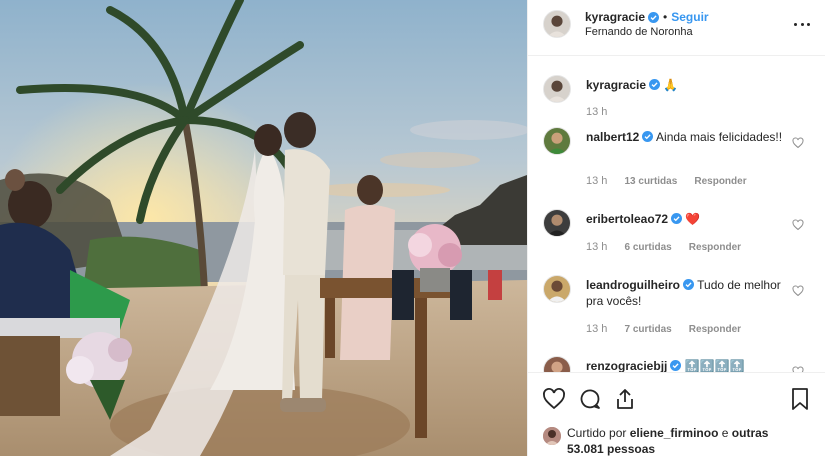  Describe the element at coordinates (689, 17) in the screenshot. I see `follow-button: Seguir` at that location.